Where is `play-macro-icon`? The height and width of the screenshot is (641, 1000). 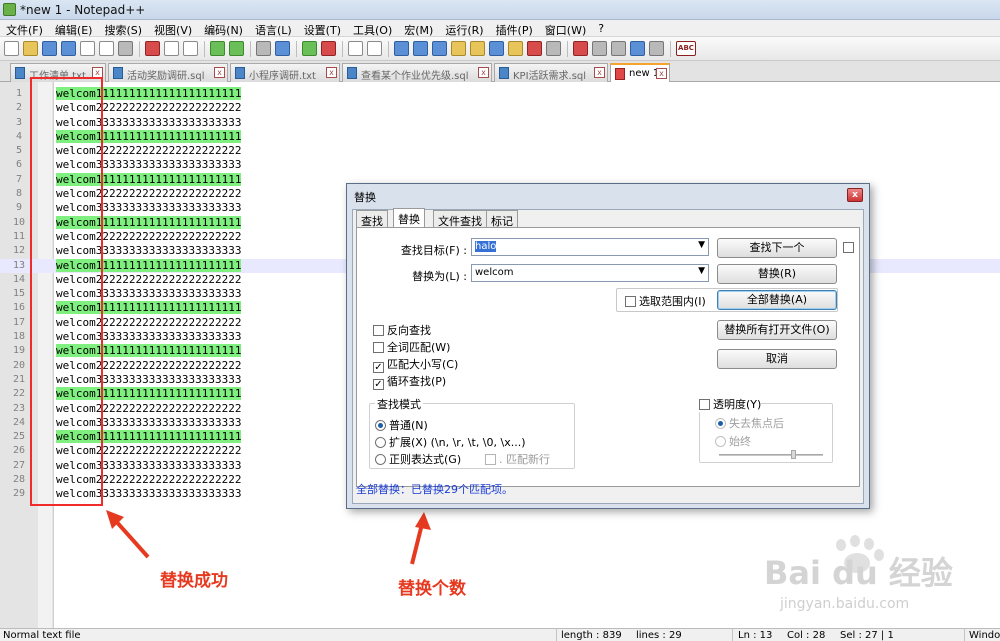
play-macro-icon is located at coordinates (618, 48).